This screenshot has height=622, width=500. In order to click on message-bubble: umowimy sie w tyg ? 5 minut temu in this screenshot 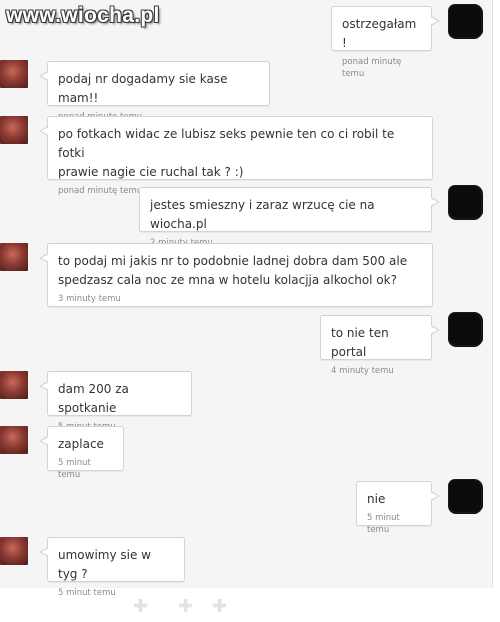, I will do `click(112, 567)`.